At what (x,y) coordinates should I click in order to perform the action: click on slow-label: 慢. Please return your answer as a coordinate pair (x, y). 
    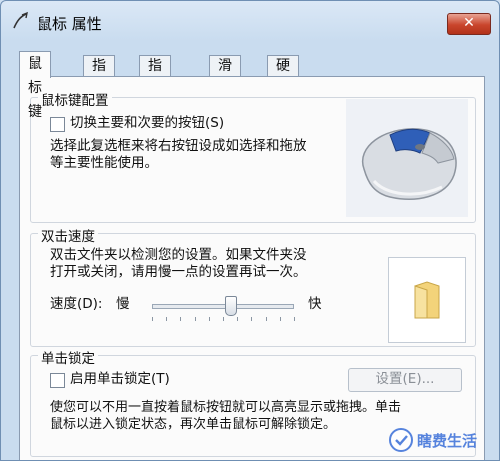
    Looking at the image, I should click on (123, 304).